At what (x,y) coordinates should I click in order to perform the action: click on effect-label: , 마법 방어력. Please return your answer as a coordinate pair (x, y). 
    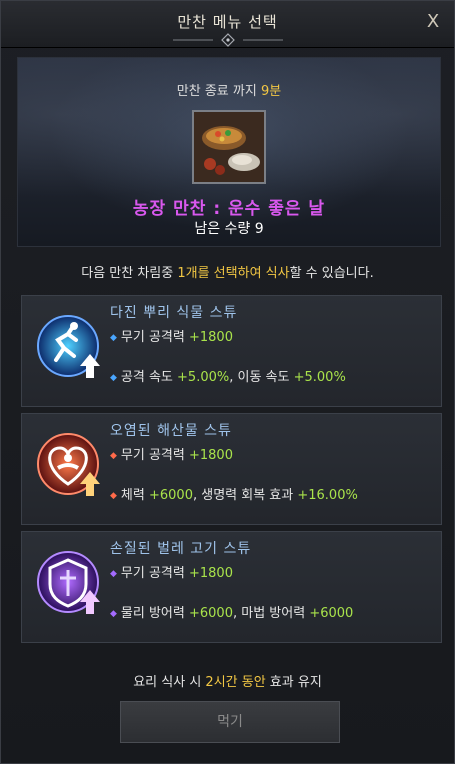
    Looking at the image, I should click on (271, 613).